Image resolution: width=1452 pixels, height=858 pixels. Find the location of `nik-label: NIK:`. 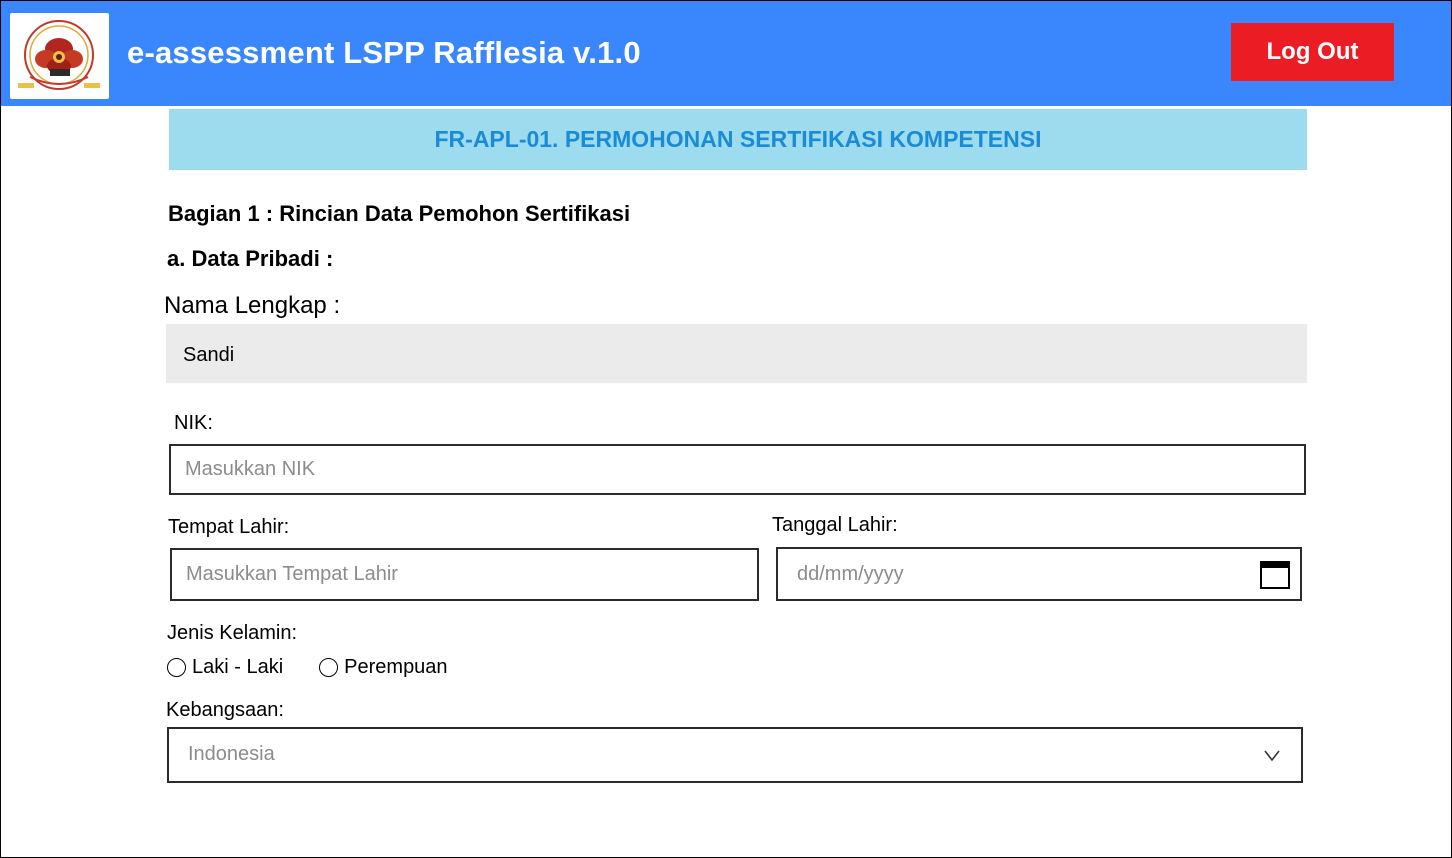

nik-label: NIK: is located at coordinates (193, 423).